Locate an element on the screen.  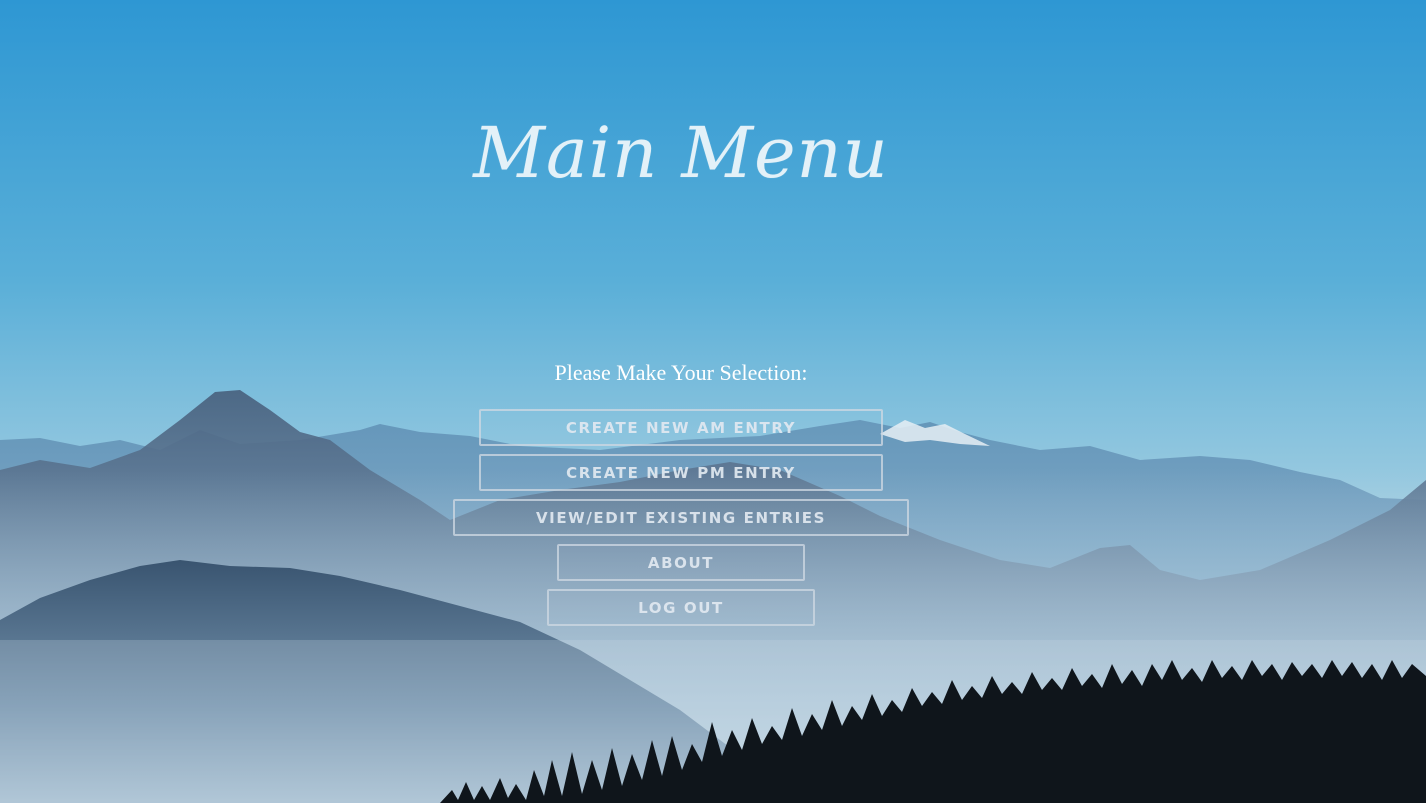
log-out-button: LOG OUT is located at coordinates (681, 607).